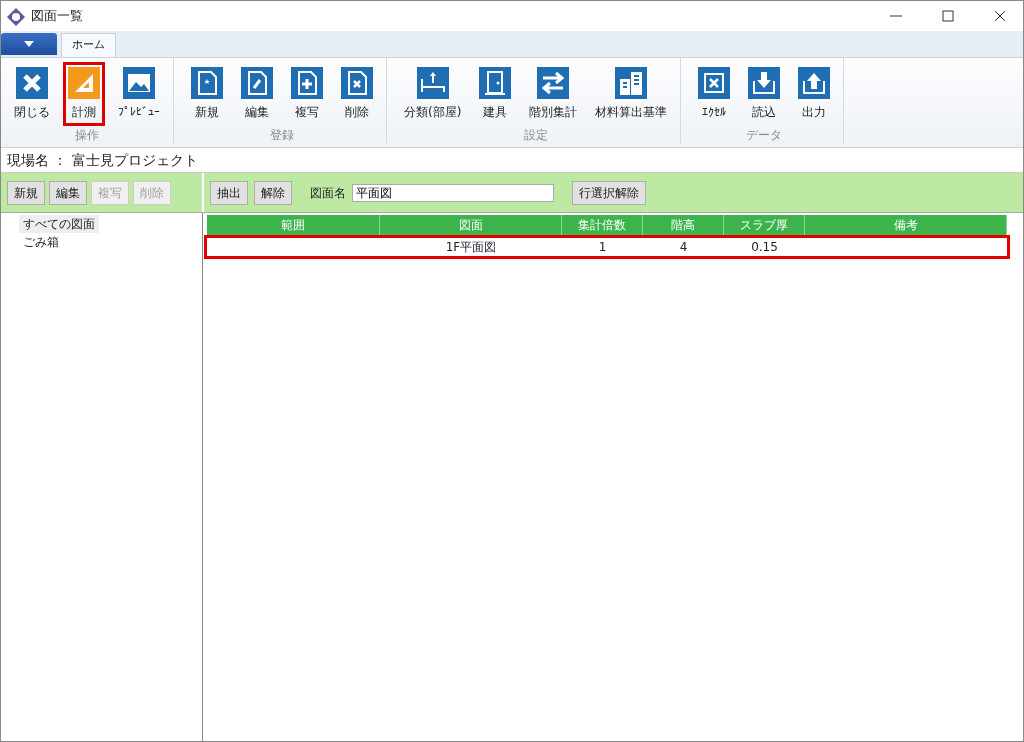 This screenshot has height=742, width=1024. I want to click on upload-icon, so click(814, 83).